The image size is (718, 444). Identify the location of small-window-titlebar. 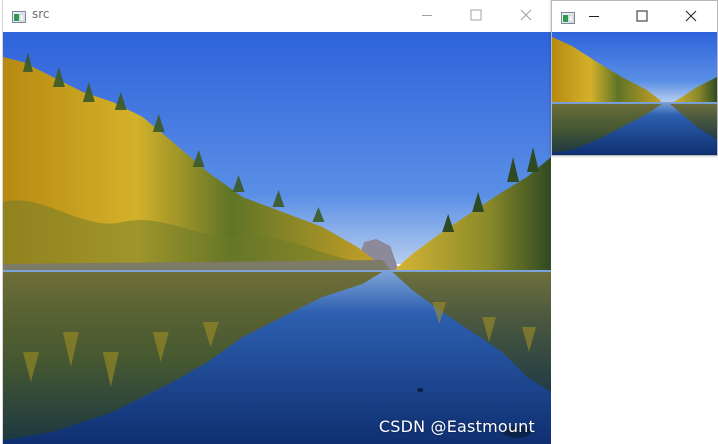
(634, 16).